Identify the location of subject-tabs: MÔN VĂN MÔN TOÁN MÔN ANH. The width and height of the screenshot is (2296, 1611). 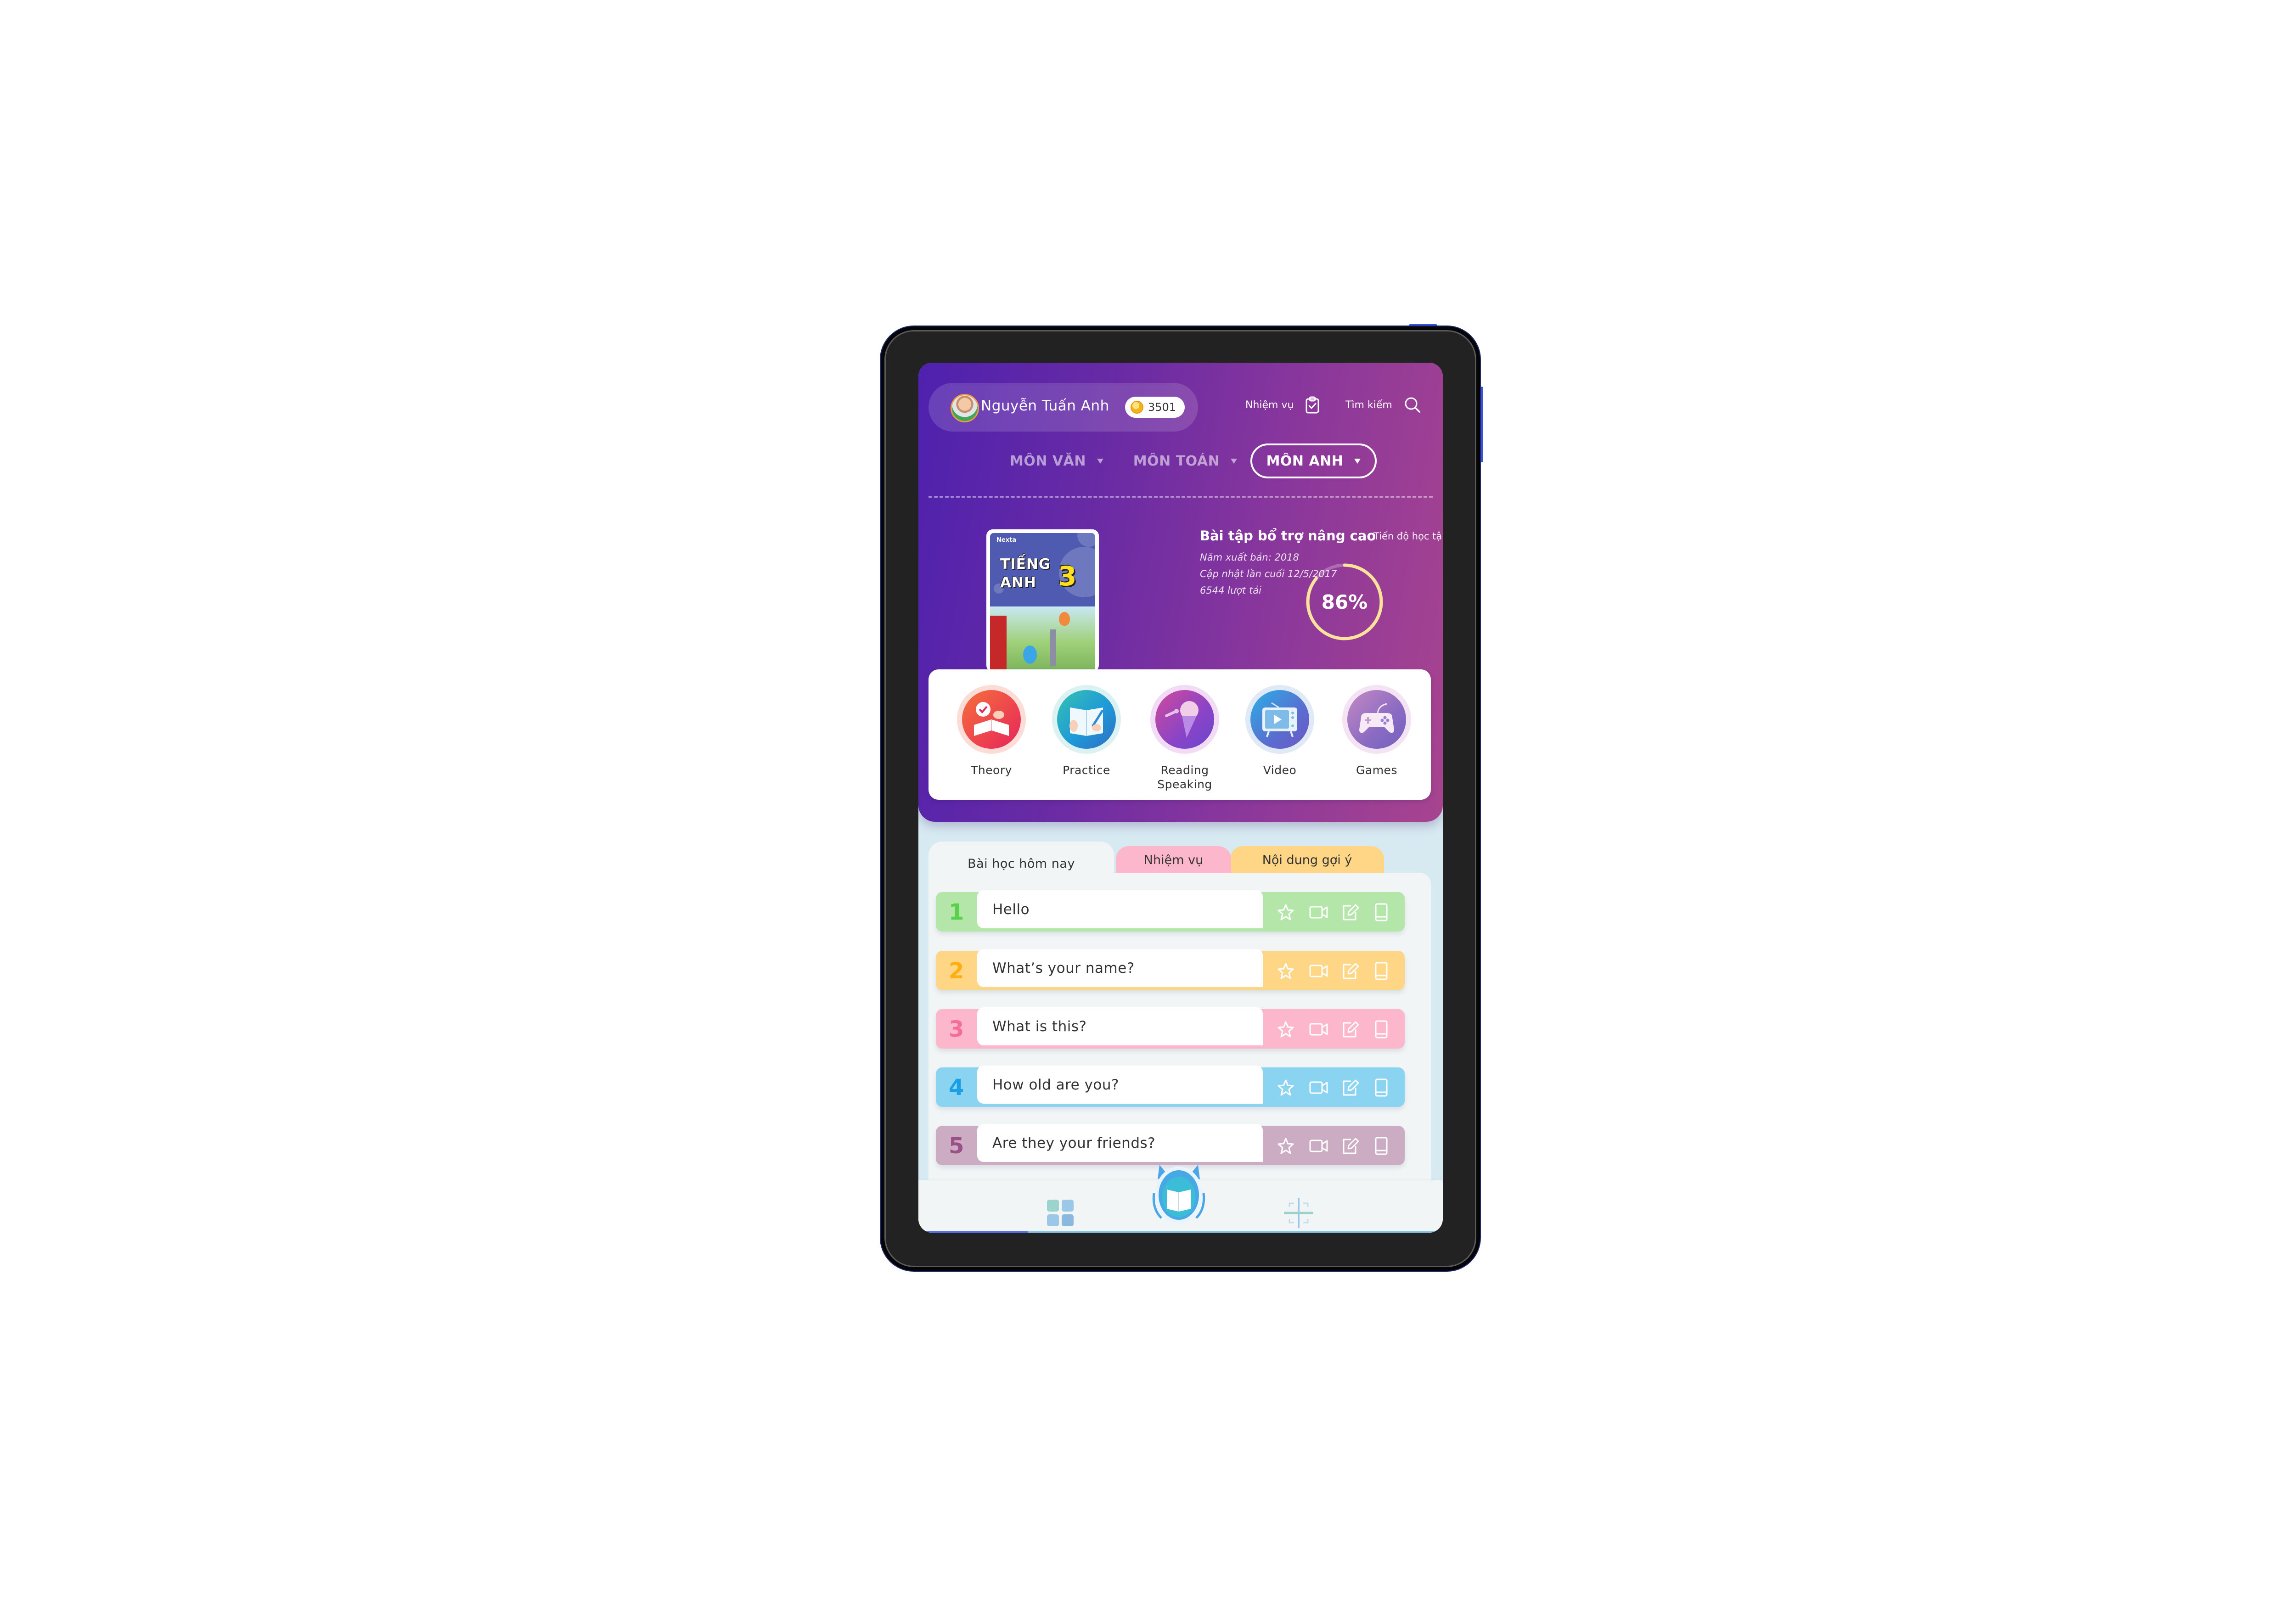
(1180, 461).